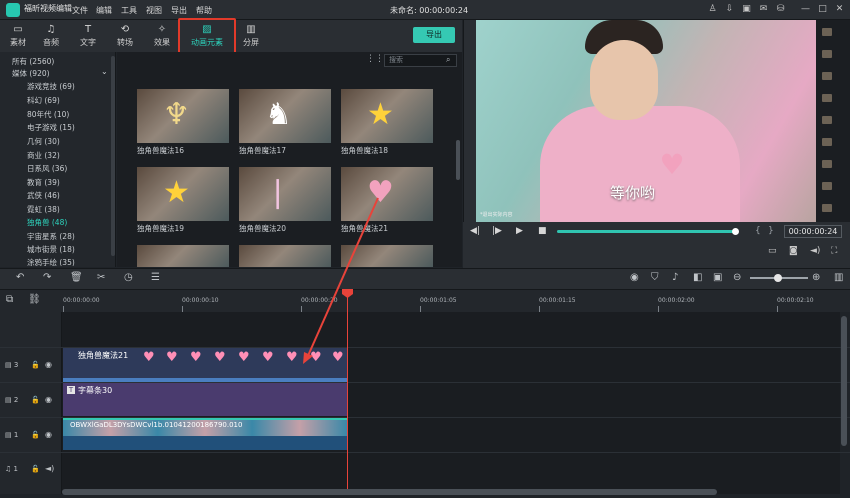  What do you see at coordinates (179, 10) in the screenshot?
I see `menu-export: 导出` at bounding box center [179, 10].